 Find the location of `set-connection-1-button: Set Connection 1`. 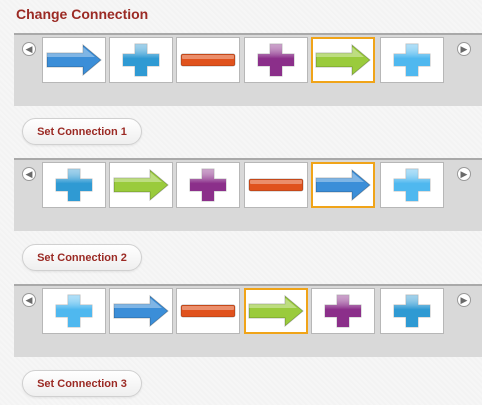

set-connection-1-button: Set Connection 1 is located at coordinates (82, 131).